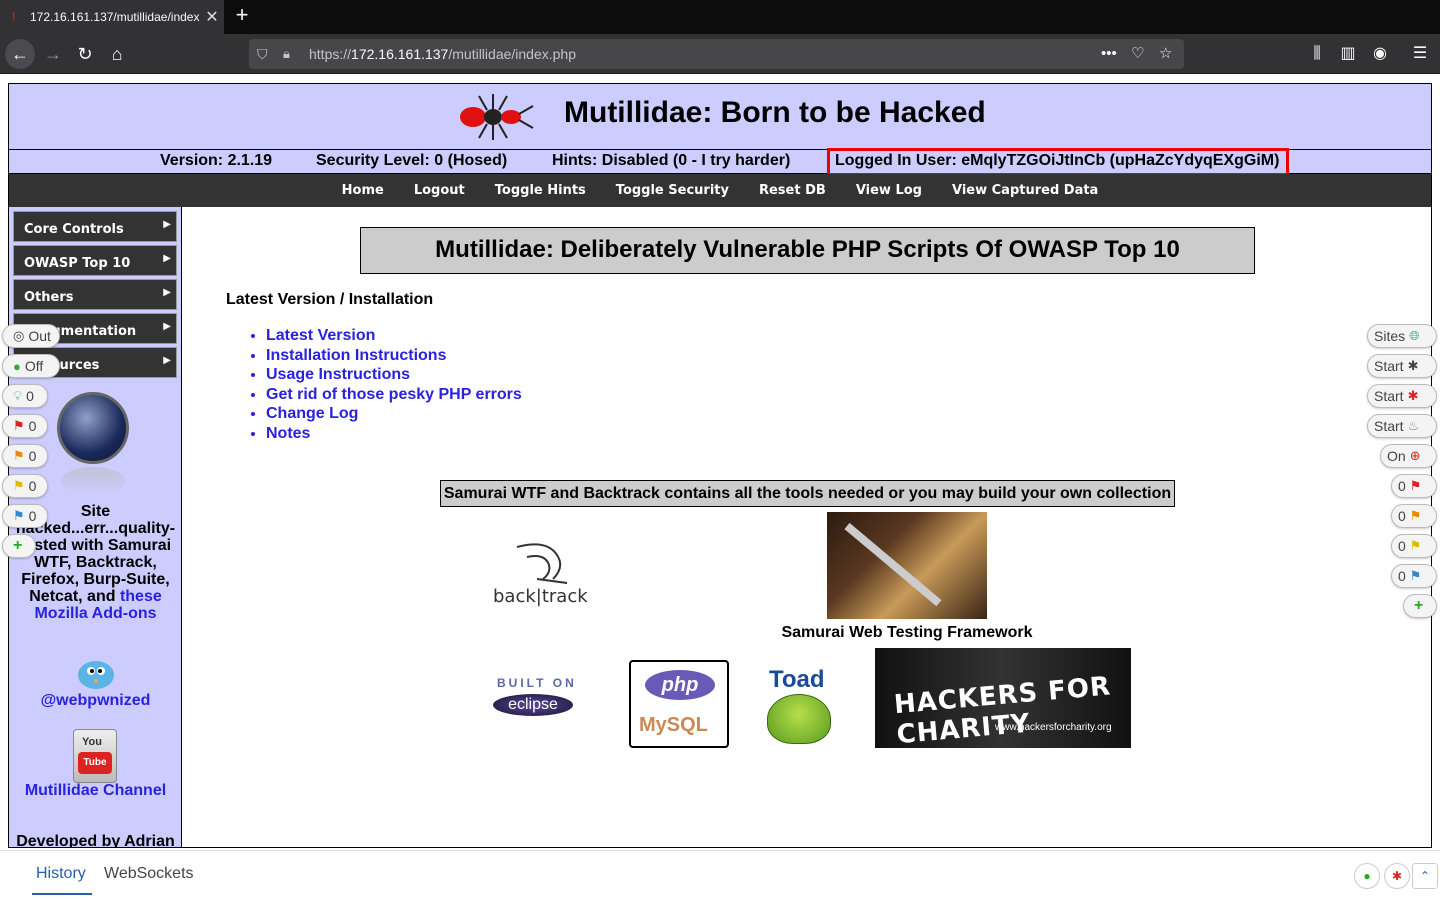 The height and width of the screenshot is (900, 1440). What do you see at coordinates (1053, 727) in the screenshot?
I see `hfc-url: www.hackersforcharity.org` at bounding box center [1053, 727].